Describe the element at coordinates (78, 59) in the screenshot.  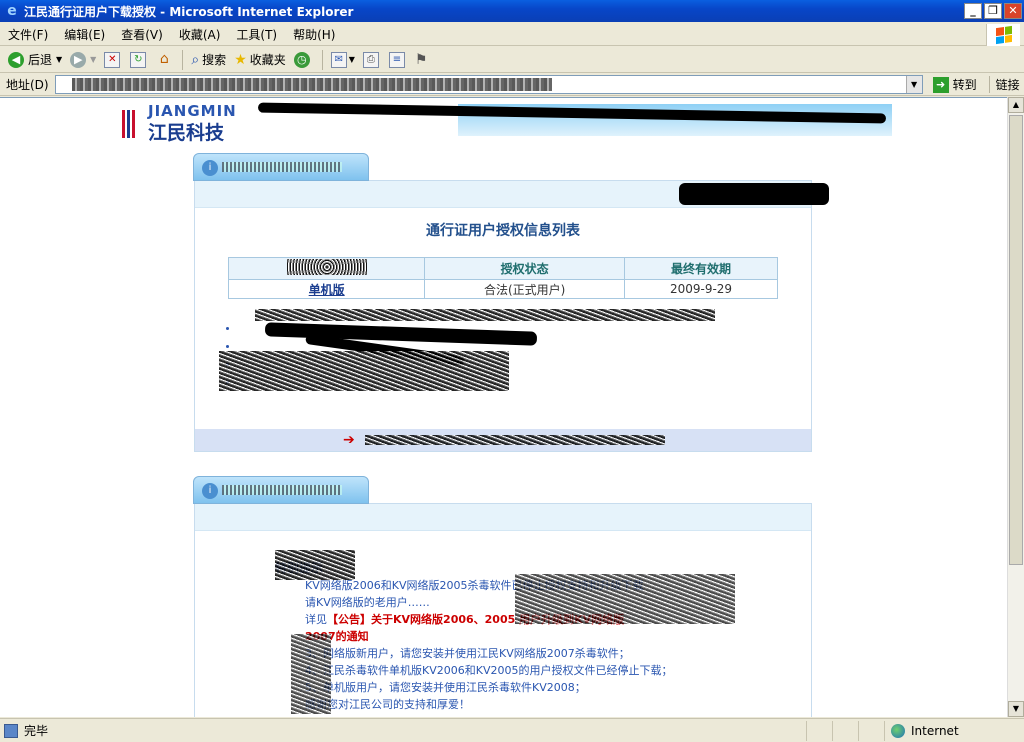
I see `forward-arrow-icon: ▶` at that location.